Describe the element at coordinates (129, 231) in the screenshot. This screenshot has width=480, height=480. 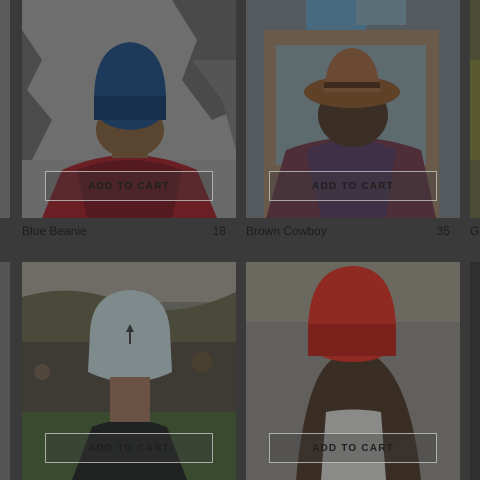
I see `product-caption: Blue Beanie 18` at that location.